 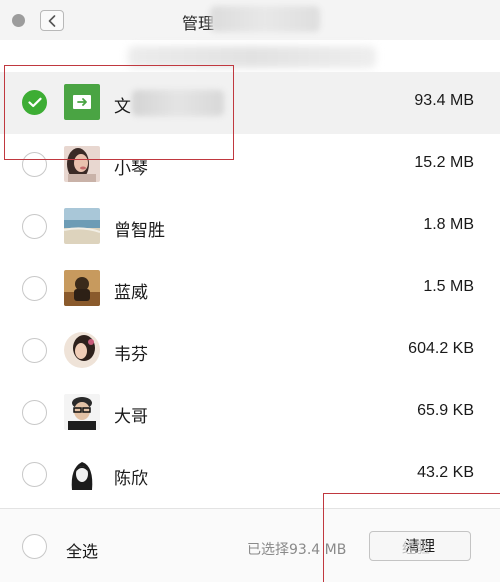 What do you see at coordinates (82, 550) in the screenshot?
I see `select-all-label: 全选` at bounding box center [82, 550].